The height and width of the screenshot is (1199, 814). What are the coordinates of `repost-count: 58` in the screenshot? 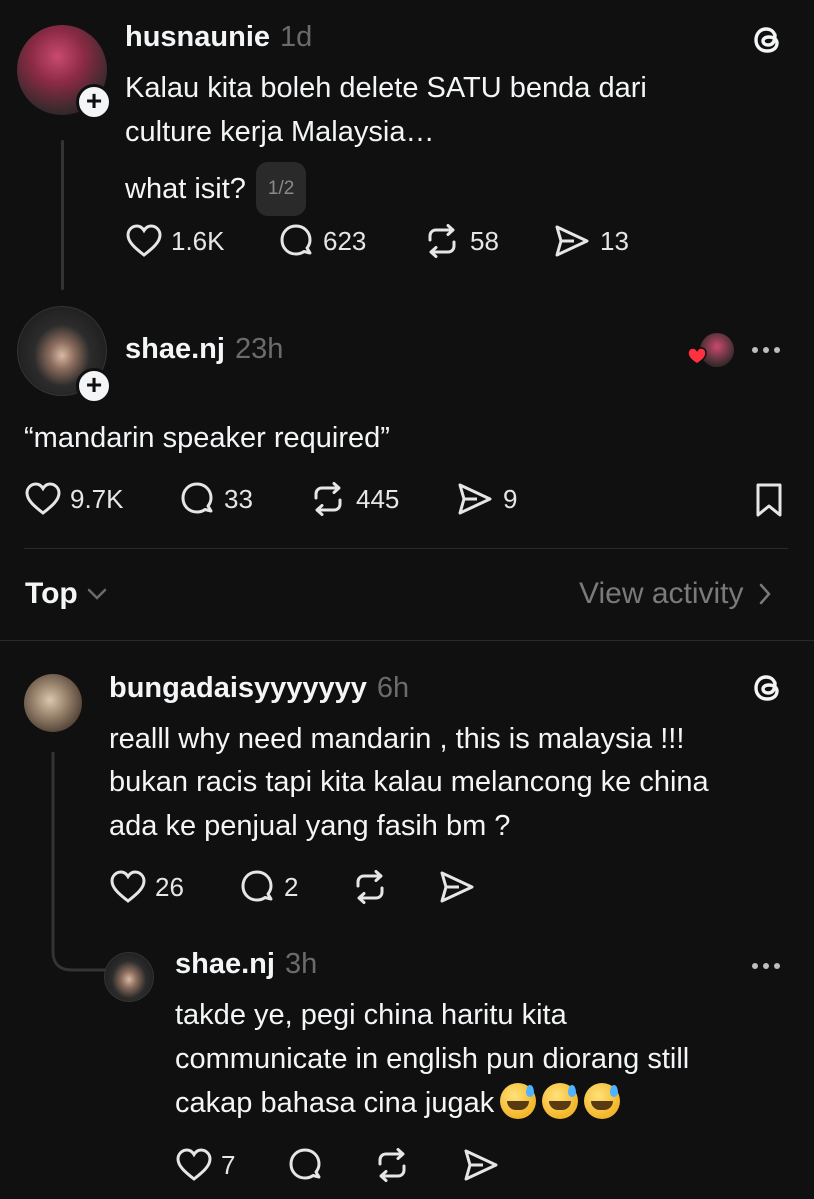 It's located at (484, 240).